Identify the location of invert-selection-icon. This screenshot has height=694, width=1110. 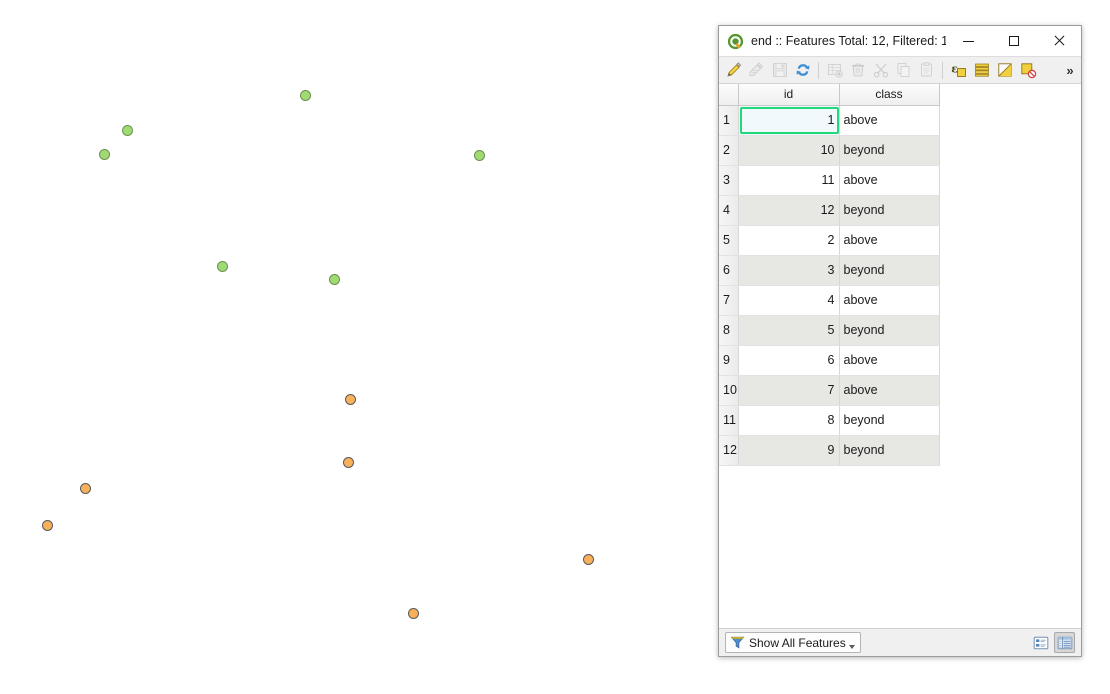
(1004, 70).